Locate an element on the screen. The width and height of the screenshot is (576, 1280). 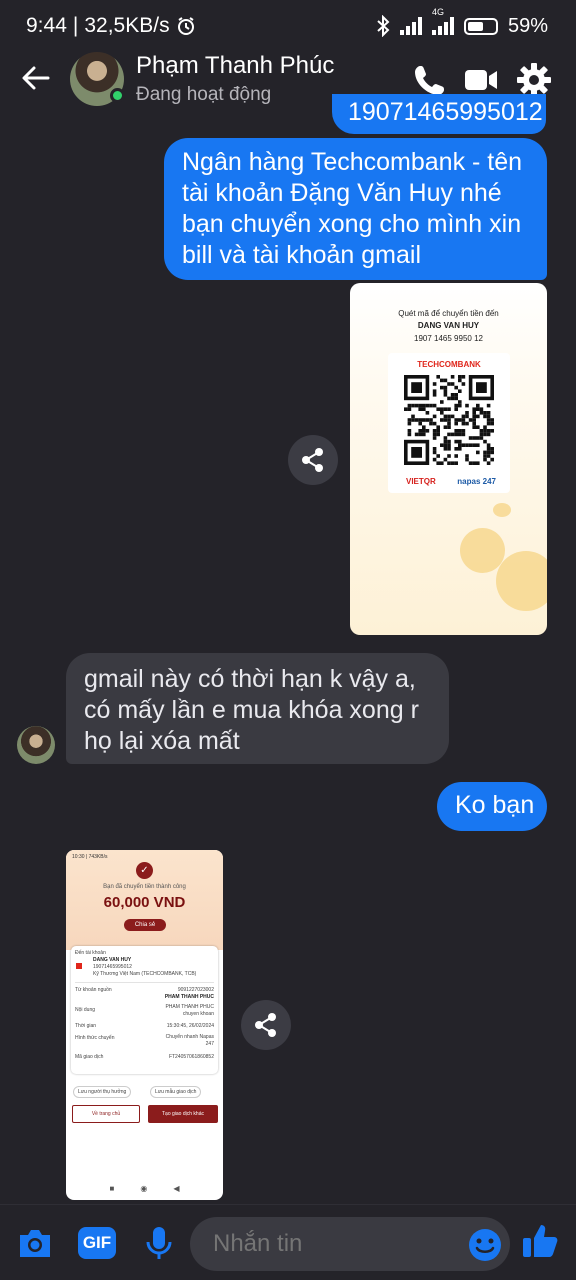
receipt-from-account: 9091227023002 is located at coordinates (195, 990).